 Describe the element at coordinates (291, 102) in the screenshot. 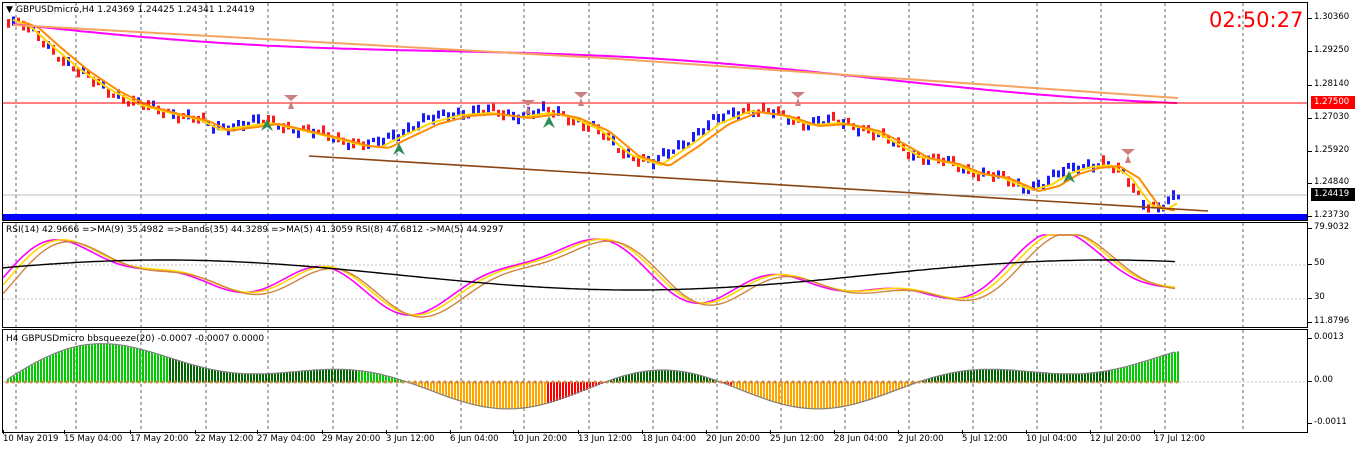

I see `sell-arrow-icon` at that location.